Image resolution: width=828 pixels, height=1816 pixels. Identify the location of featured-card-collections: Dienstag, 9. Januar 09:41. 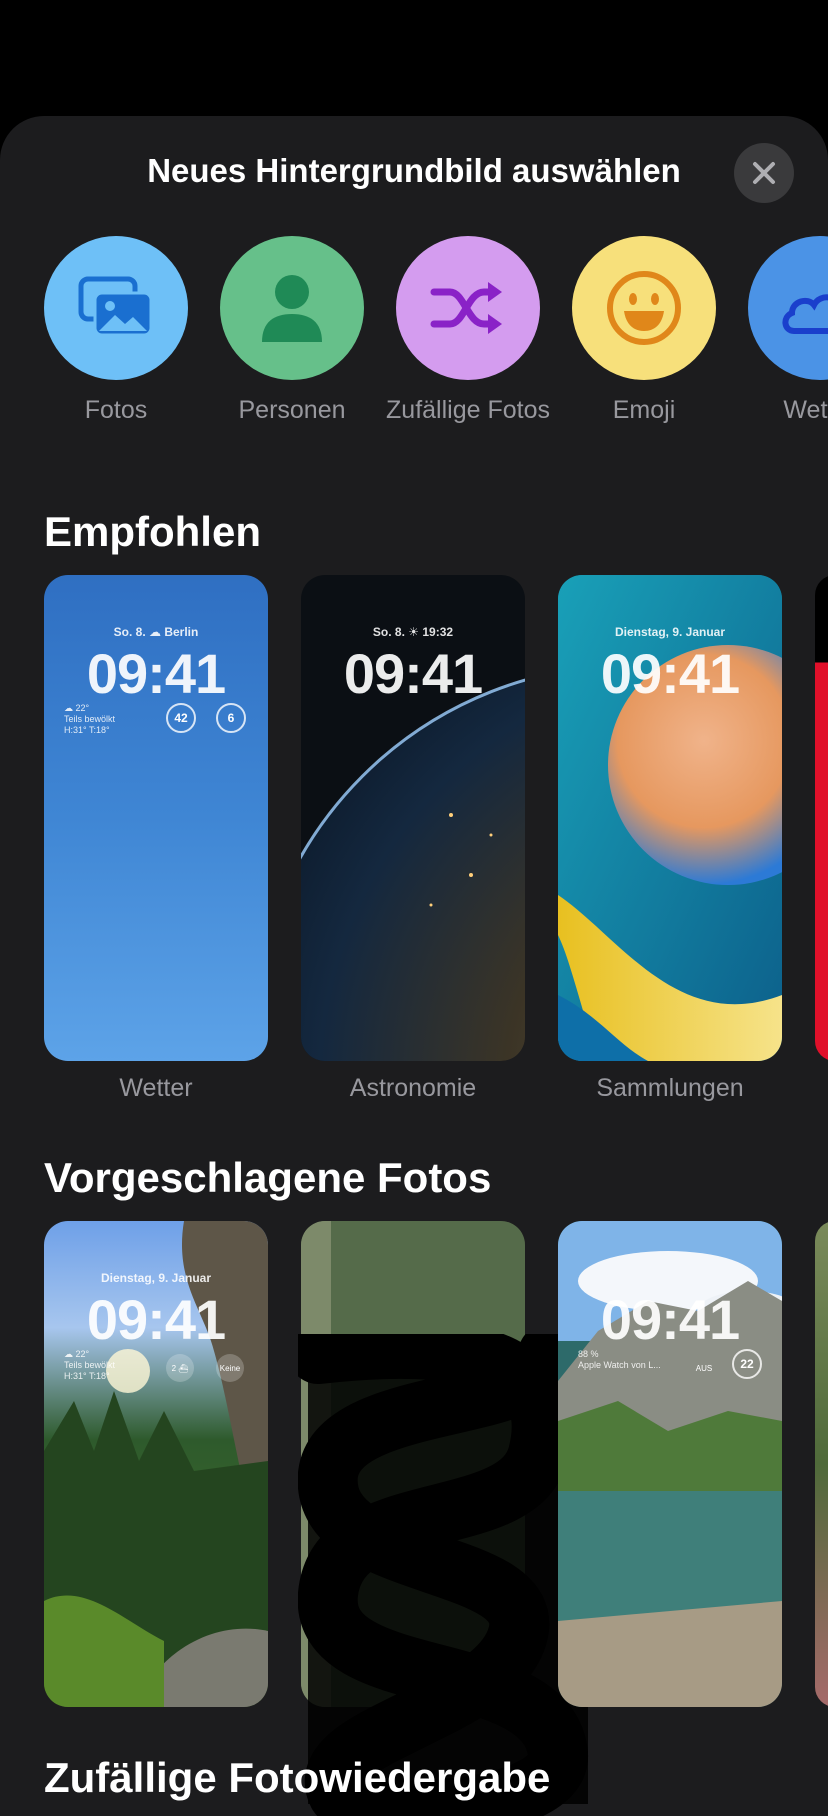
(670, 818).